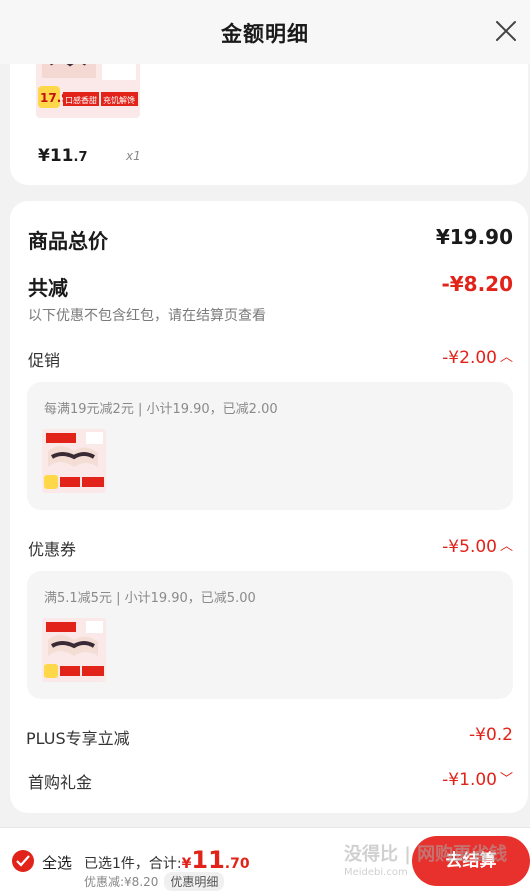 Image resolution: width=530 pixels, height=894 pixels. I want to click on firstbuy-label: 首购礼金, so click(60, 782).